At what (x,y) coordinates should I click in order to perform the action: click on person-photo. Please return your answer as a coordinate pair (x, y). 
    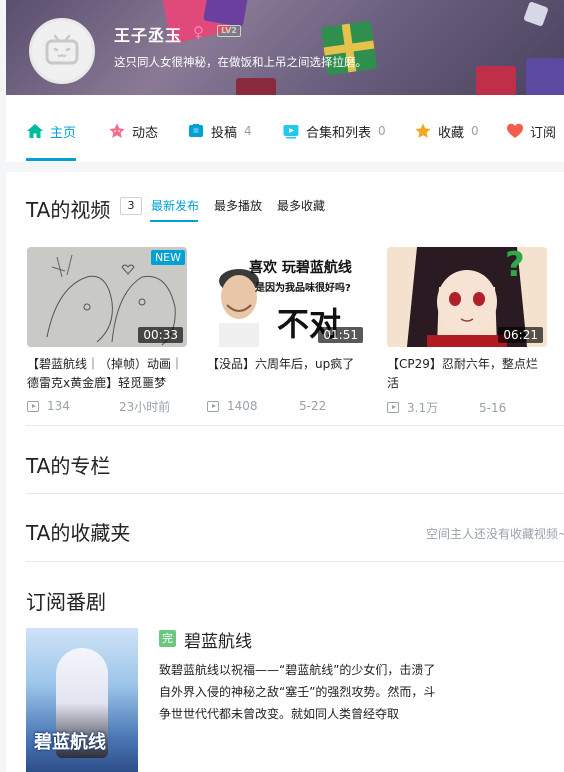
    Looking at the image, I should click on (239, 306).